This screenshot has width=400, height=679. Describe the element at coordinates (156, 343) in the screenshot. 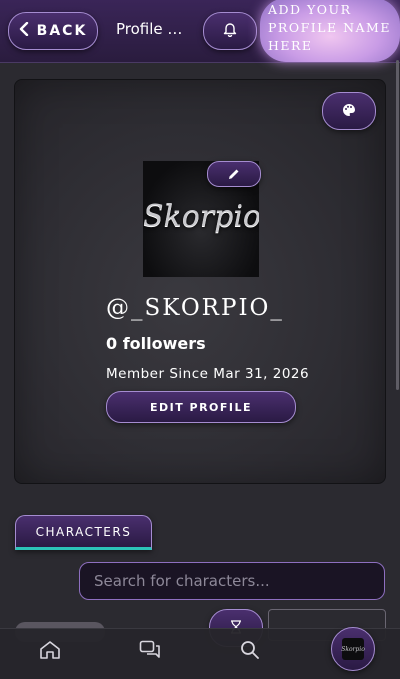

I see `followers-count: 0 followers` at that location.